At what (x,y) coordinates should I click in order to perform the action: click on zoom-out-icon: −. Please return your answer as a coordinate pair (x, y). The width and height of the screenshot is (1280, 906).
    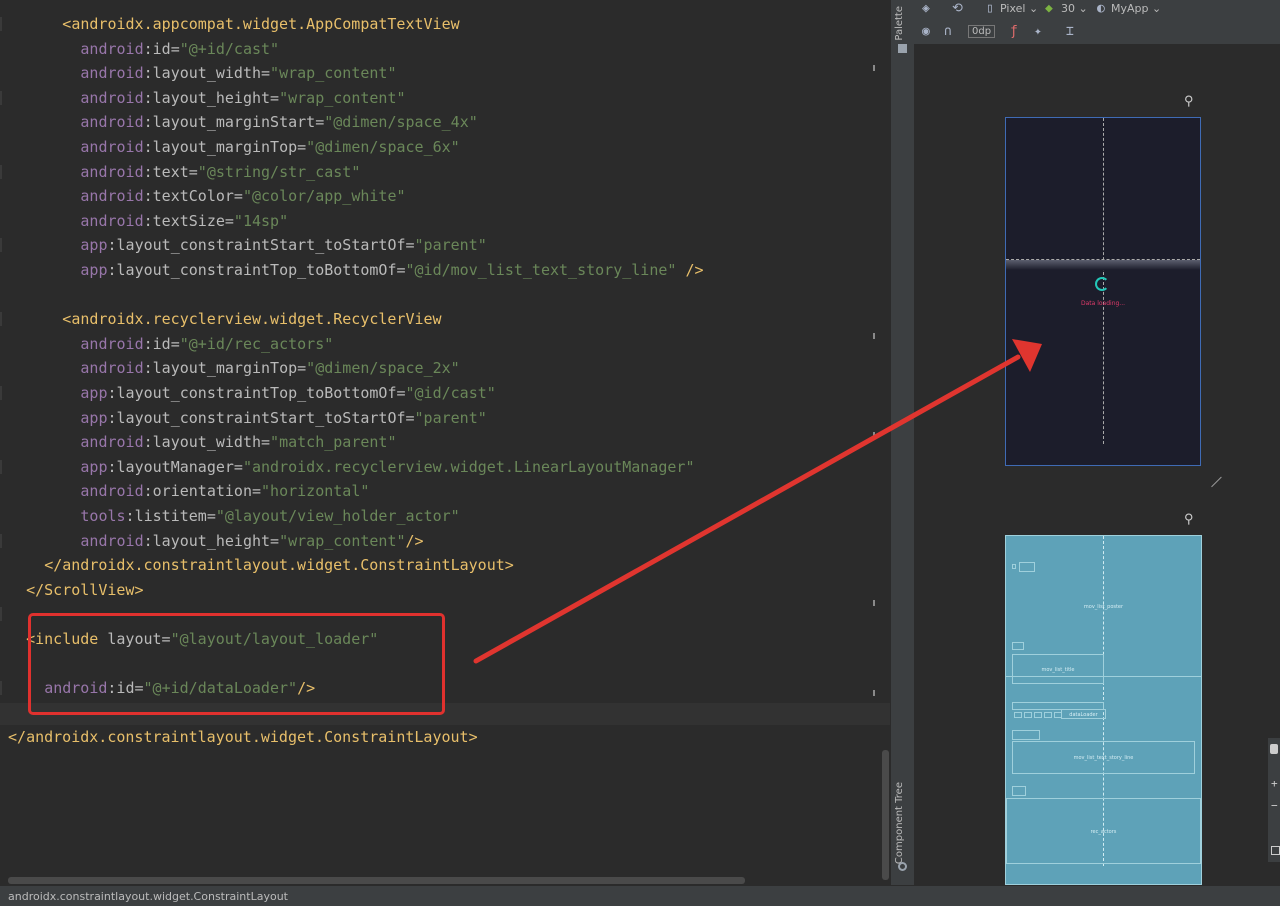
    Looking at the image, I should click on (1274, 805).